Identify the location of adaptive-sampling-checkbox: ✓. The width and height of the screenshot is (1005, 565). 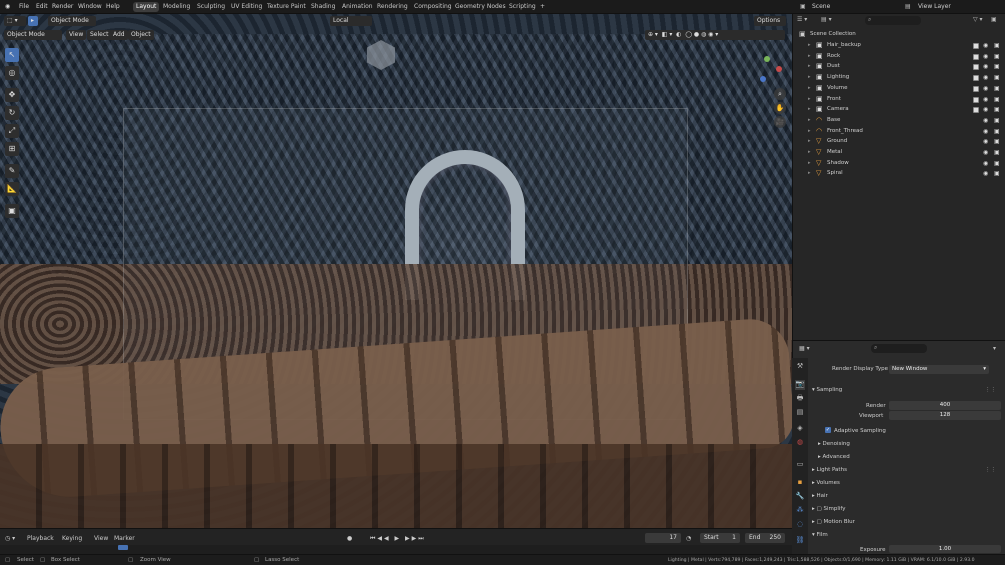
(828, 430).